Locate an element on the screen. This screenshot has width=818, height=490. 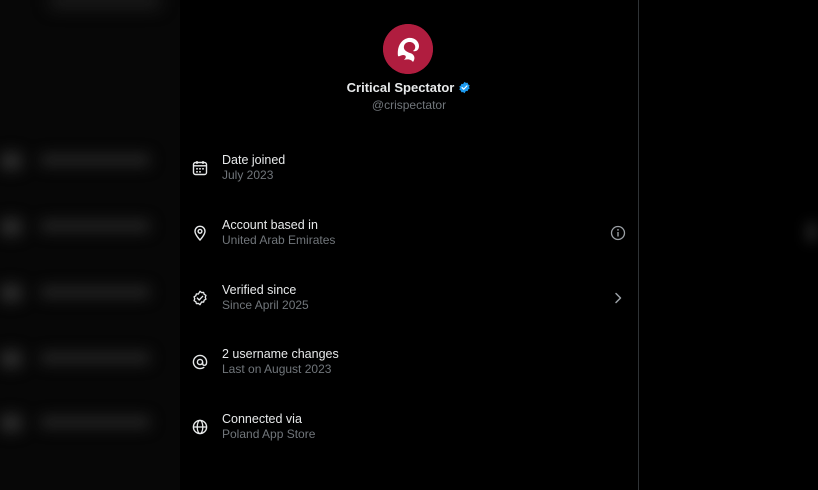
about-row-account-based-in: Account based in United Arab Emirates is located at coordinates (409, 241).